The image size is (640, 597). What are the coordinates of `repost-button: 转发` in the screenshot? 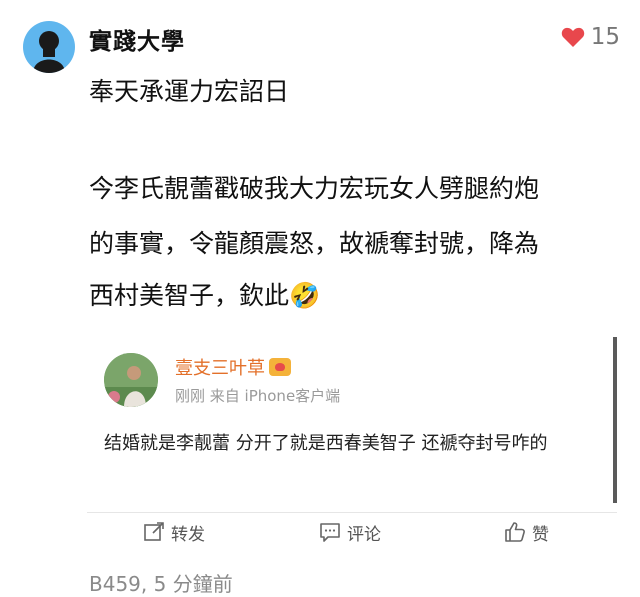 It's located at (174, 532).